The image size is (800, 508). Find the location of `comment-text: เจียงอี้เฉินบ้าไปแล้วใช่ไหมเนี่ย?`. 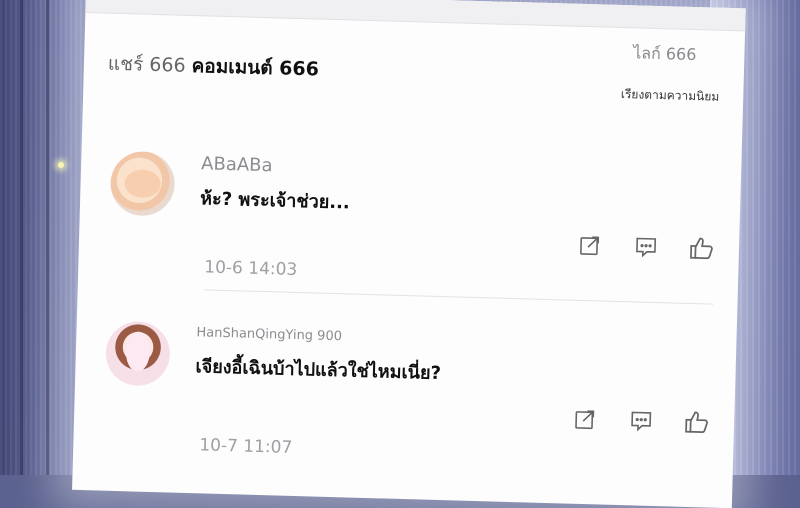

comment-text: เจียงอี้เฉินบ้าไปแล้วใช่ไหมเนี่ย? is located at coordinates (318, 370).